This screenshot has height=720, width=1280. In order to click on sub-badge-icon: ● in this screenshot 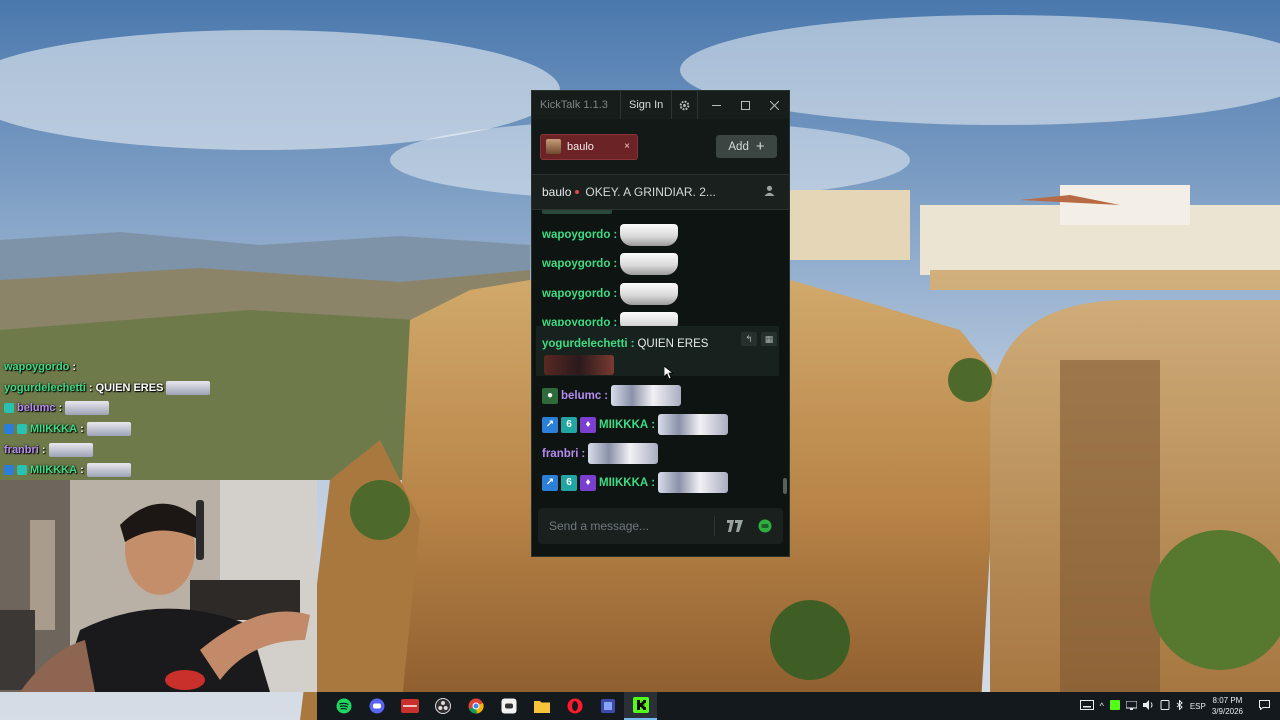, I will do `click(550, 395)`.